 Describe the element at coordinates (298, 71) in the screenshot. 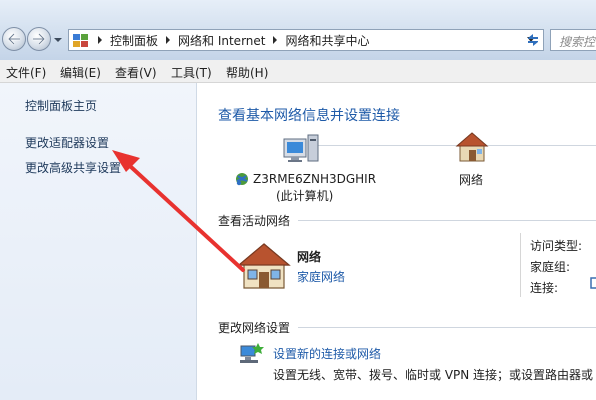

I see `menu-bar: 文件(F) 编辑(E) 查看(V) 工具(T) 帮助(H)` at that location.